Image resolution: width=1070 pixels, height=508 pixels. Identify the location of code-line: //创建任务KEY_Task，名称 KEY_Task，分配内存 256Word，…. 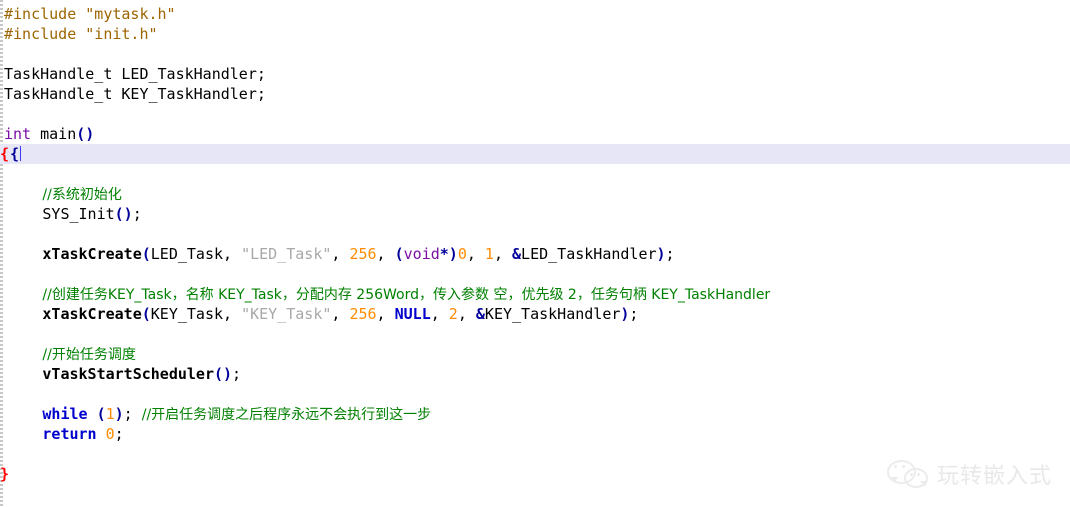
(535, 294).